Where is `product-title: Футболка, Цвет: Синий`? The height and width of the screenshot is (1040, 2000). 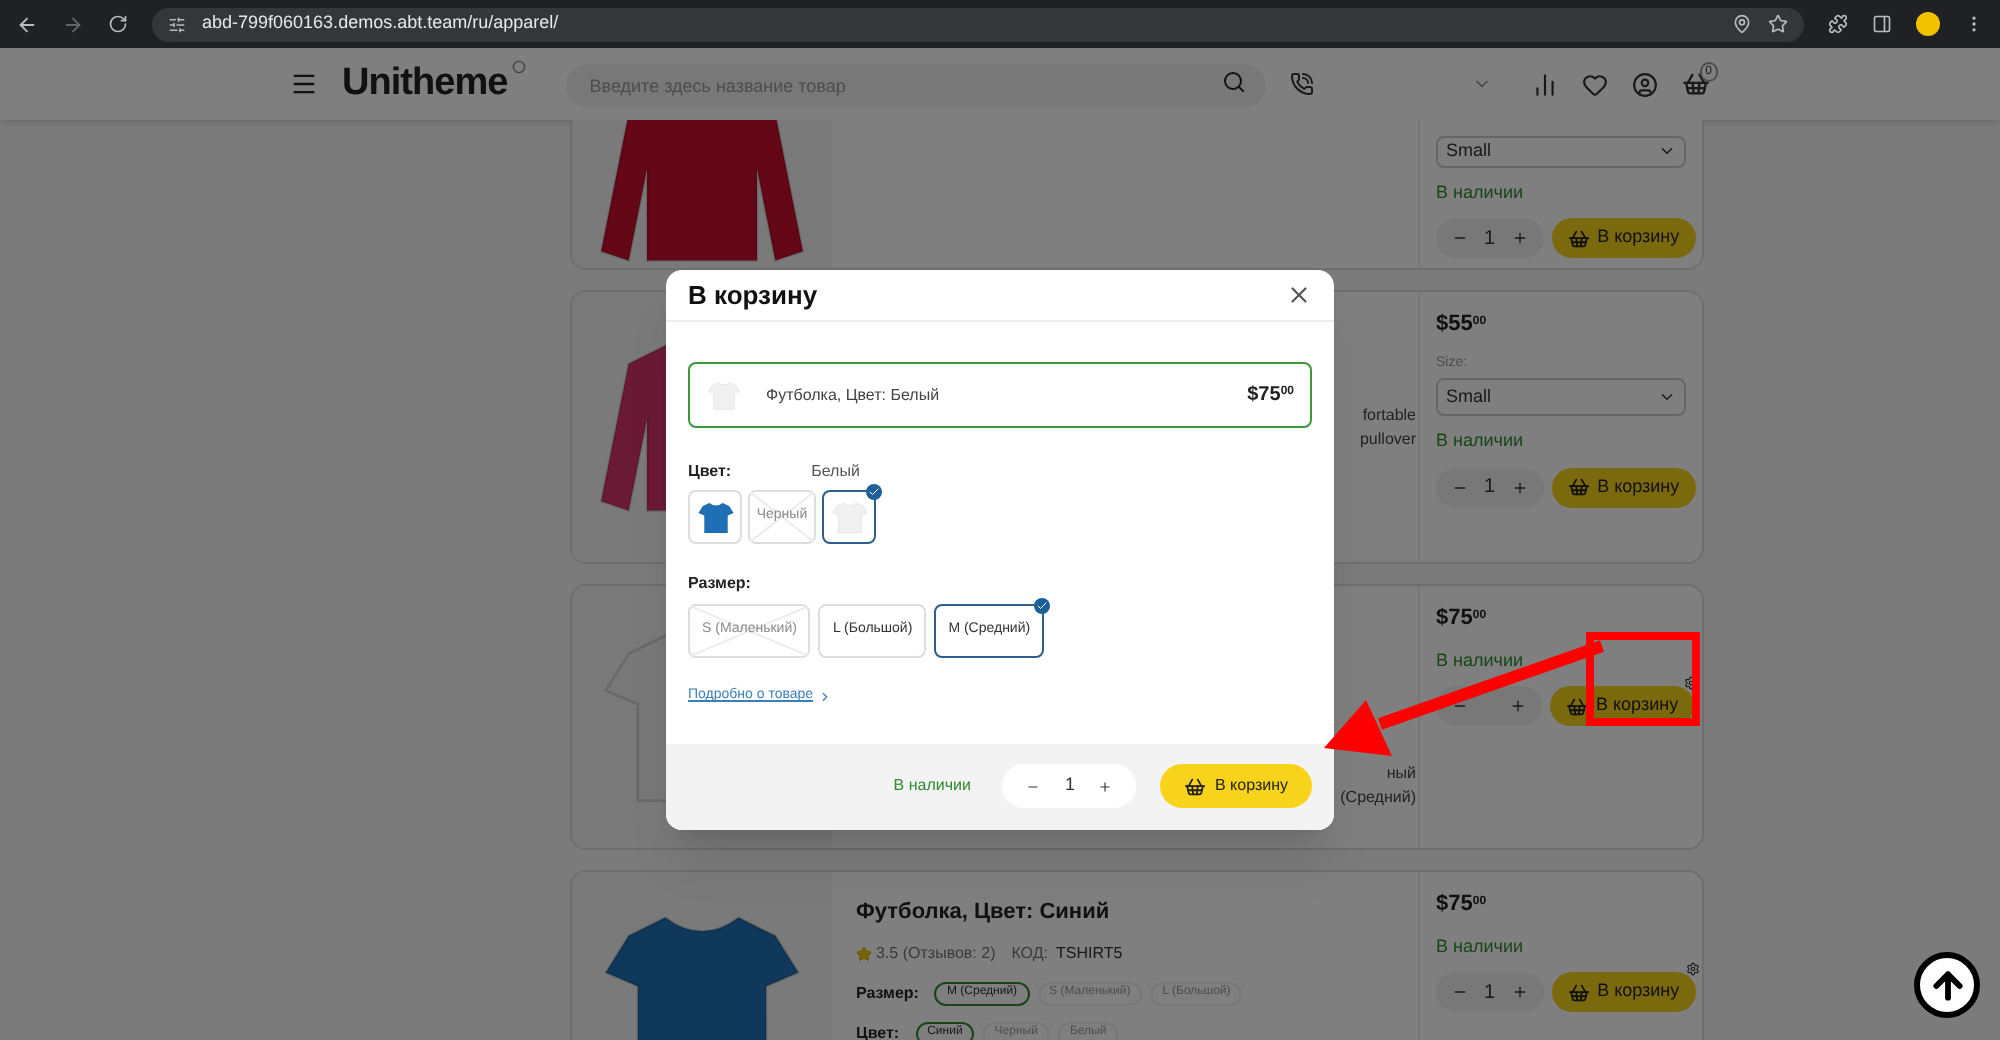 product-title: Футболка, Цвет: Синий is located at coordinates (1125, 912).